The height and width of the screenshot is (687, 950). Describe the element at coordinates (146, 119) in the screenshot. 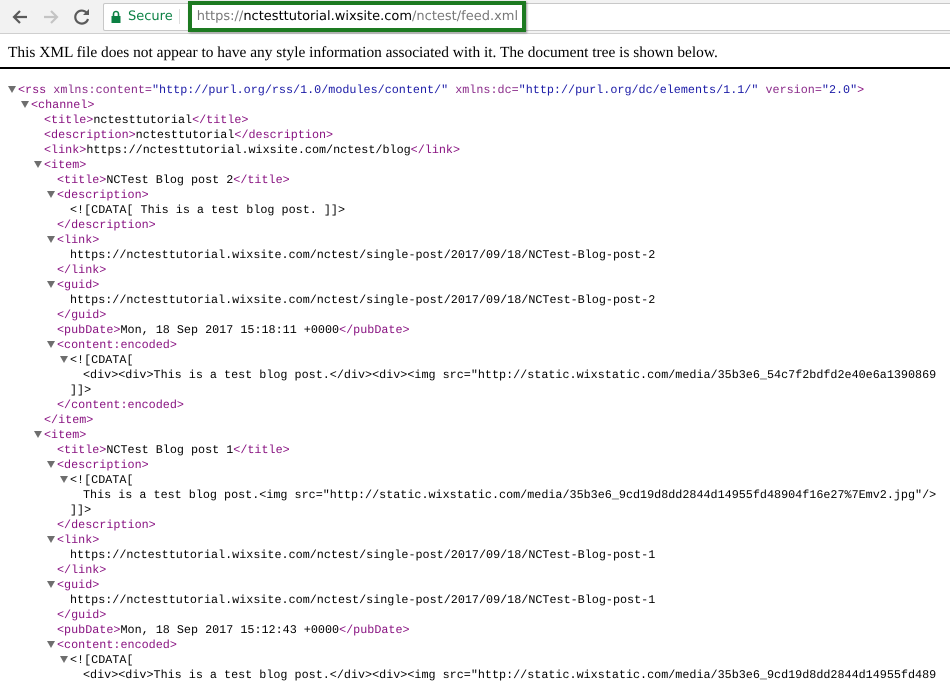

I see `xml-line: <title>nctesttutorial</title>` at that location.